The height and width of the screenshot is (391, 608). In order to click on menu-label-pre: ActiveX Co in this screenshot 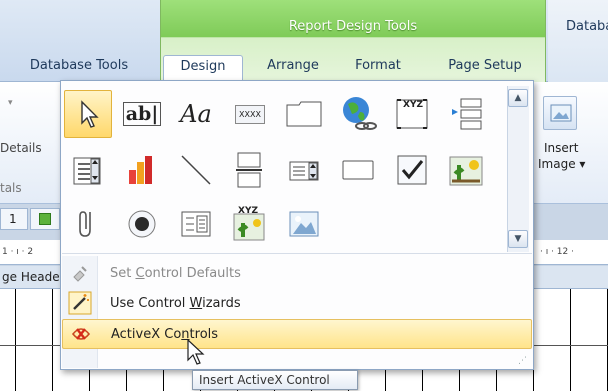, I will do `click(146, 334)`.